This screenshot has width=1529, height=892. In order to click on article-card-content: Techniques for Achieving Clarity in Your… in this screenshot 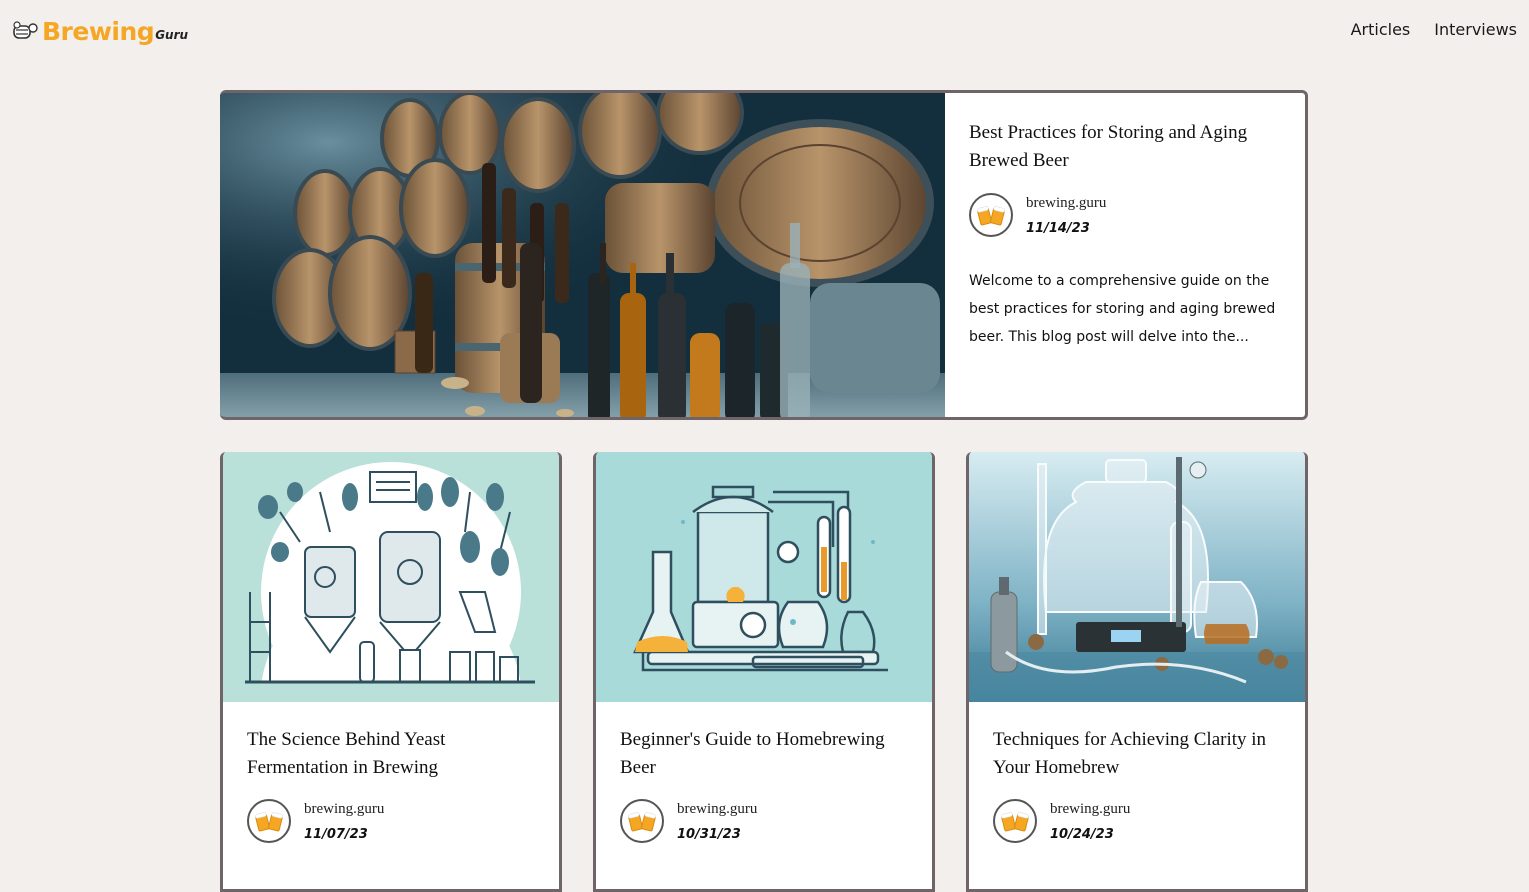, I will do `click(1138, 785)`.